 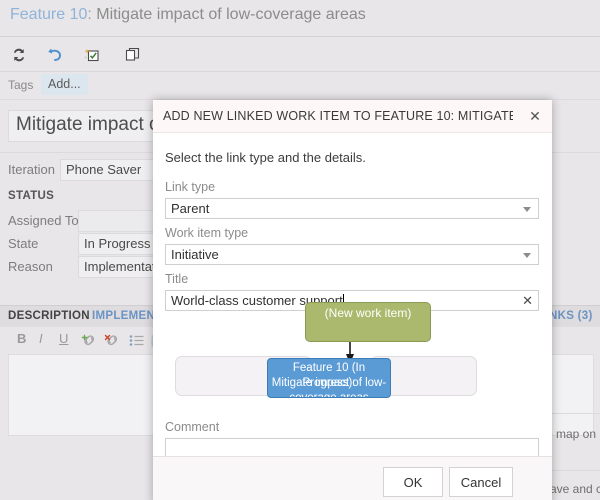 What do you see at coordinates (535, 116) in the screenshot?
I see `close-icon: ✕` at bounding box center [535, 116].